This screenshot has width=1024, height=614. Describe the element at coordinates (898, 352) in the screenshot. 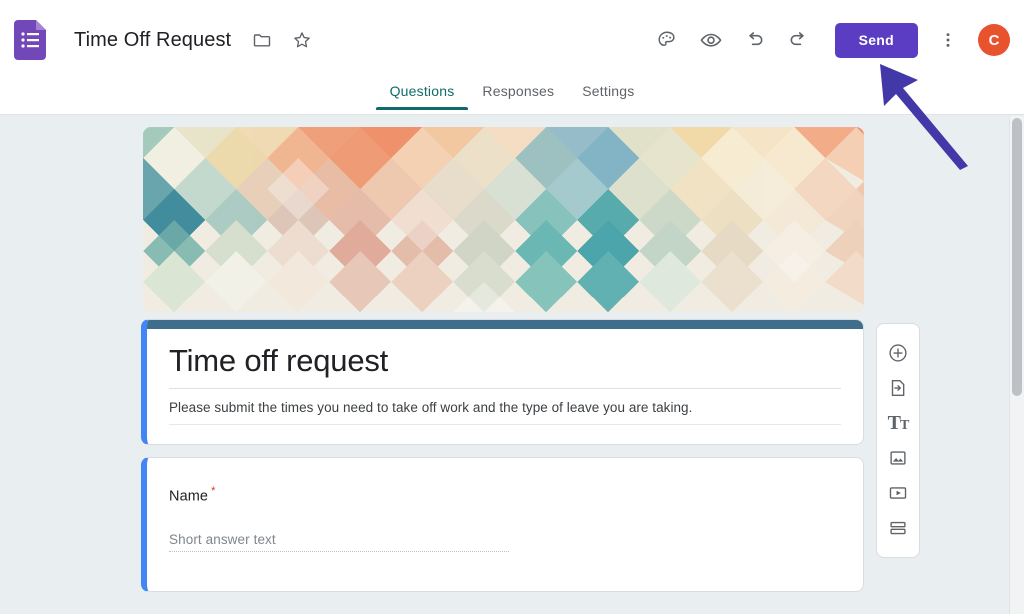

I see `add-question-icon` at that location.